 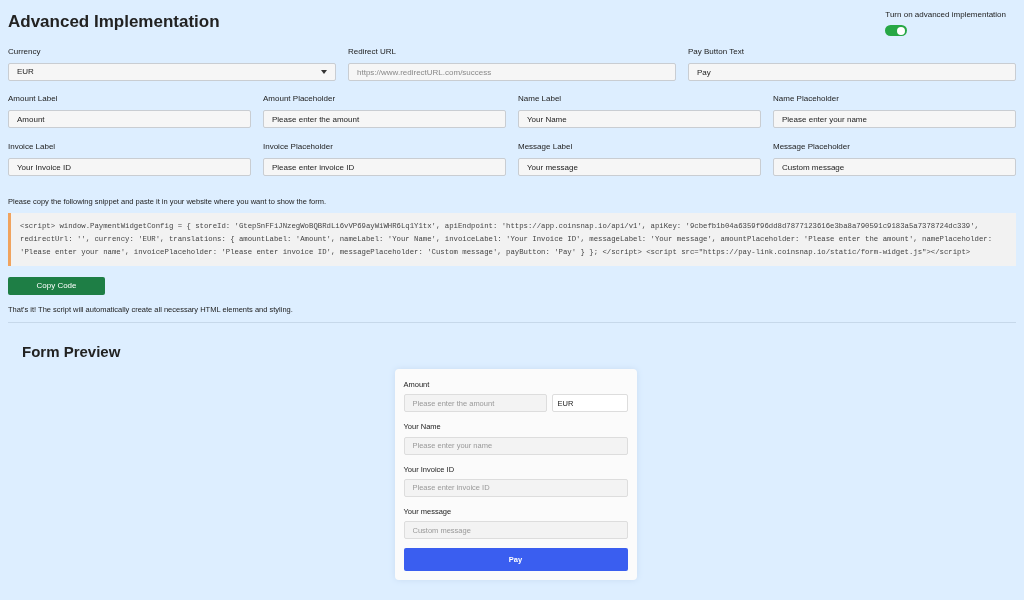 What do you see at coordinates (372, 52) in the screenshot?
I see `field-label: Redirect URL` at bounding box center [372, 52].